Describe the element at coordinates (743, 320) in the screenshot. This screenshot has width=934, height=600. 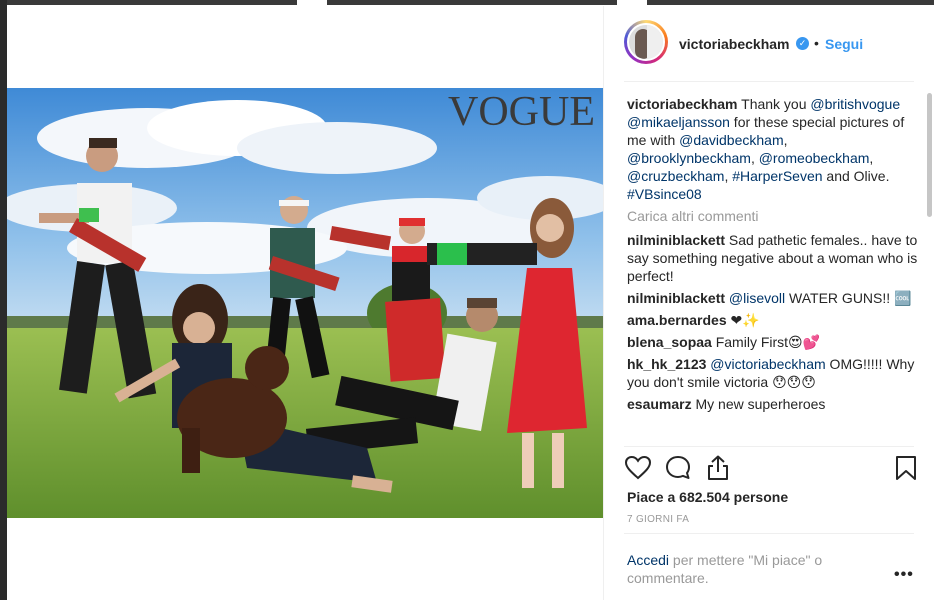
I see `comment-text: ❤✨` at that location.